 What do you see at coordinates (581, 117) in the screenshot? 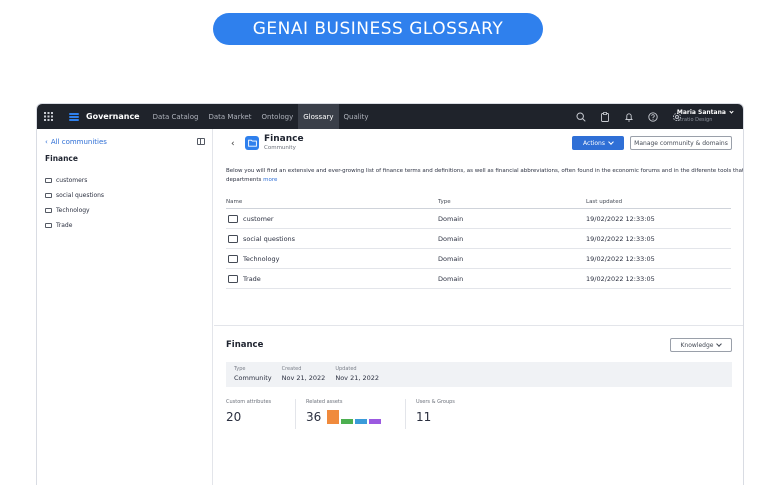
I see `search-icon` at bounding box center [581, 117].